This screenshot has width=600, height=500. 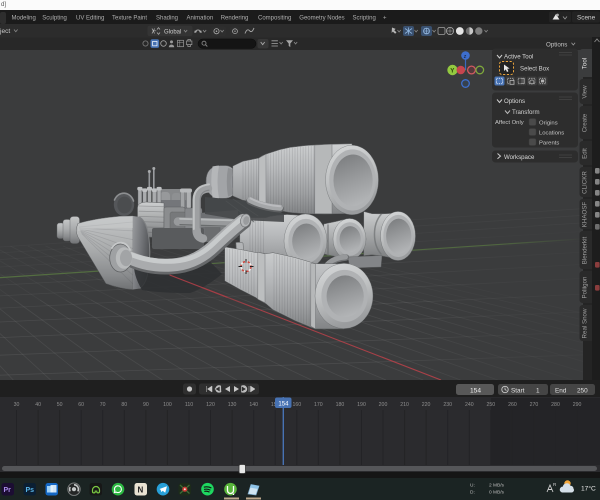 What do you see at coordinates (518, 57) in the screenshot?
I see `svg-text: Active Tool` at bounding box center [518, 57].